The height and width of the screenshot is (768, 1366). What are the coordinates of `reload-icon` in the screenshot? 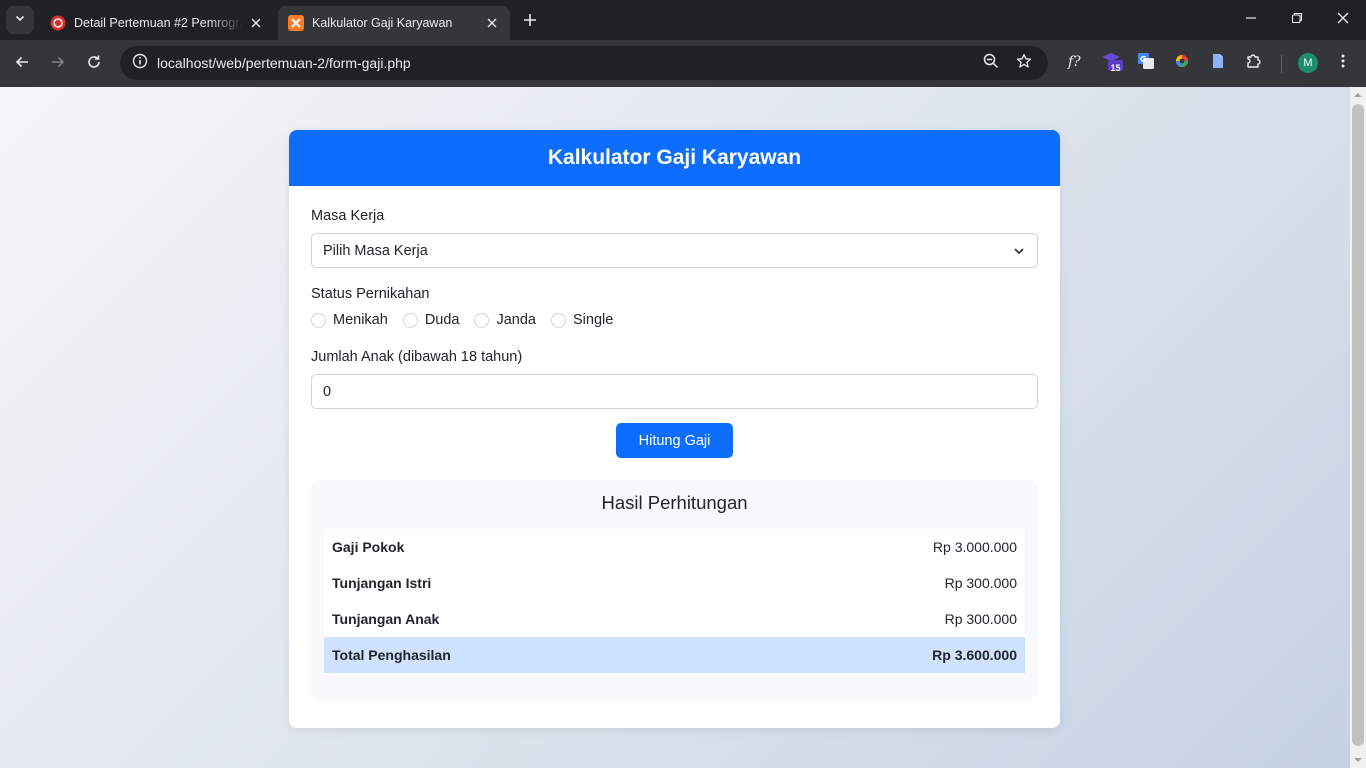 It's located at (94, 64).